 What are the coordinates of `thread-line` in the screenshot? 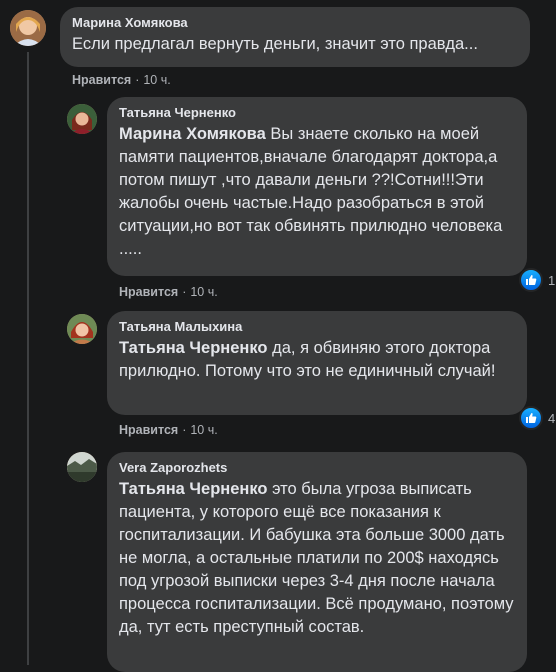 It's located at (28, 358).